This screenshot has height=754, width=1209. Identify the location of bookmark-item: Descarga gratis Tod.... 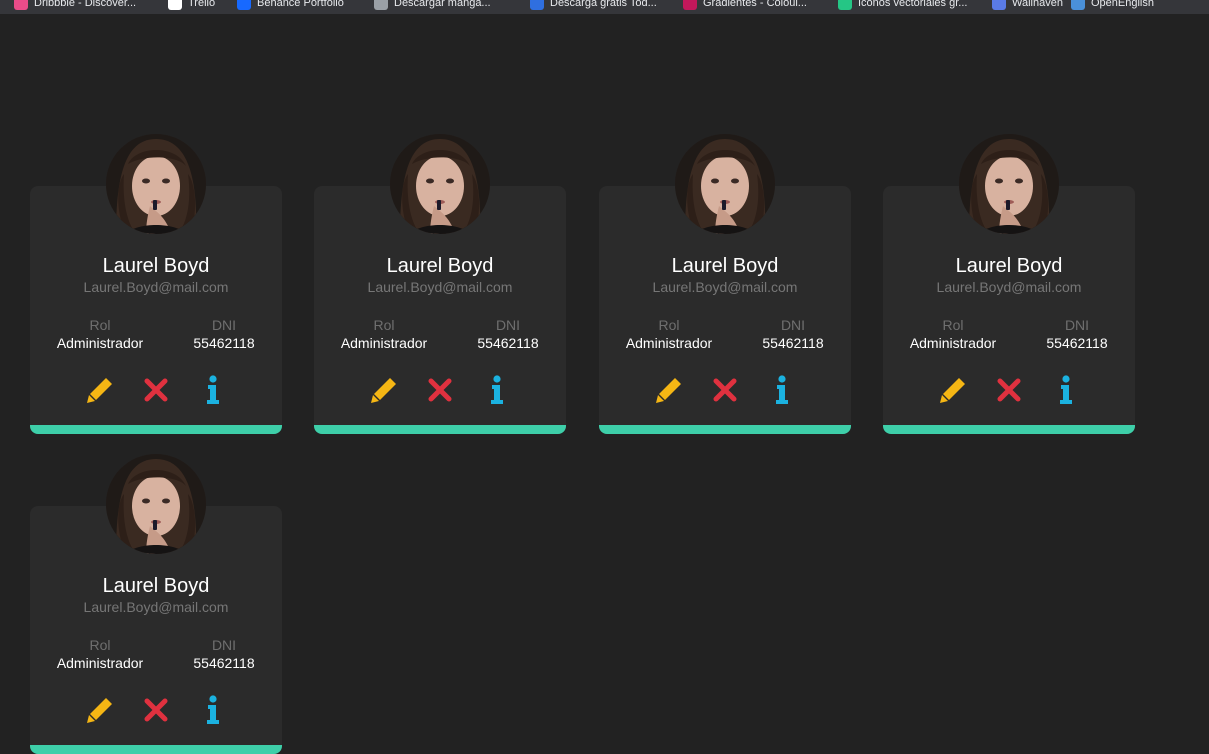
(593, 6).